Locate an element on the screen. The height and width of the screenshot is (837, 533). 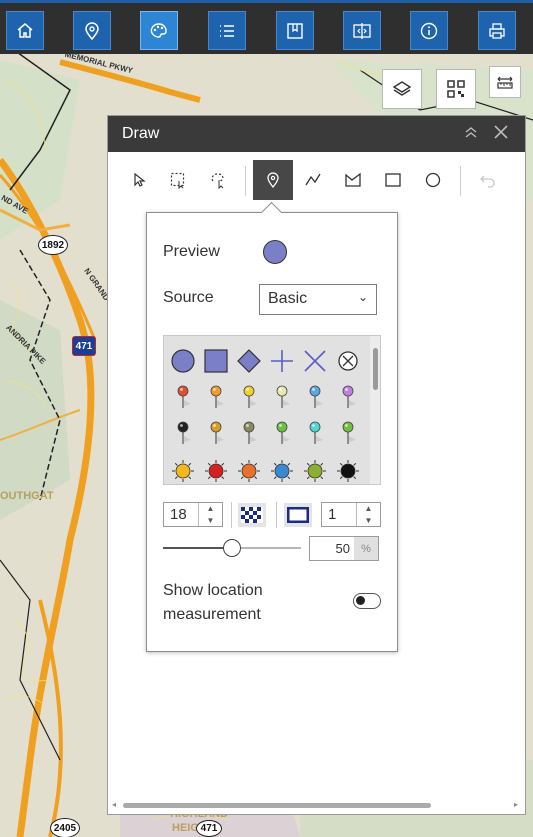
chevron-down-icon: ⌄ is located at coordinates (362, 297).